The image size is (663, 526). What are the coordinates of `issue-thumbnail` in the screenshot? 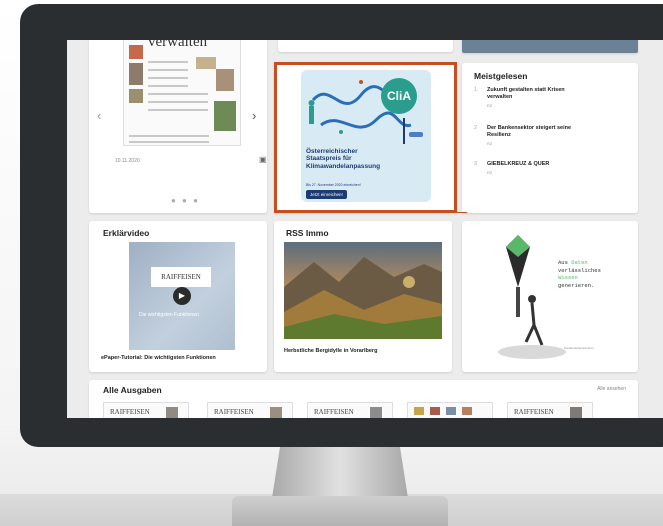 It's located at (450, 410).